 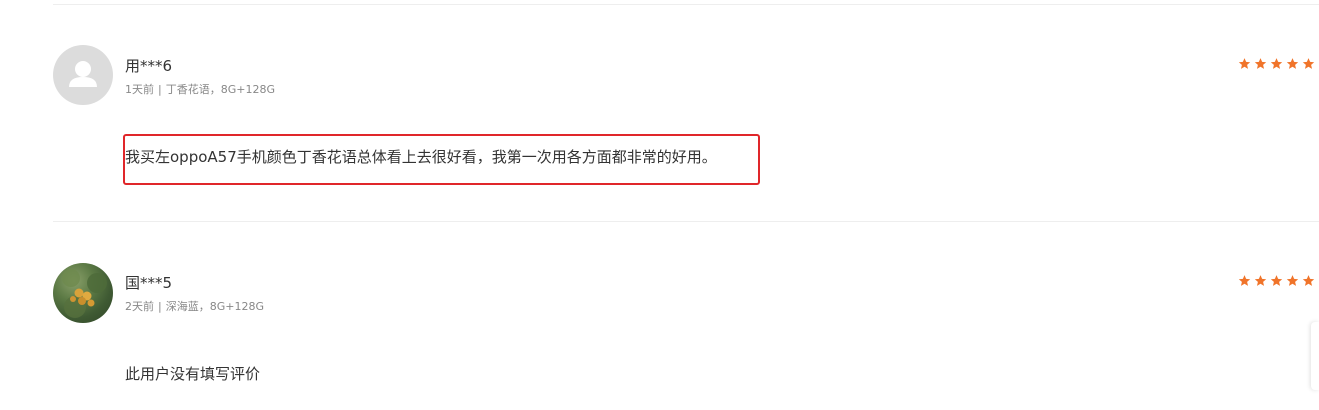 I want to click on review-meta: 2天前 | 深海蓝，8G+128G, so click(x=194, y=306).